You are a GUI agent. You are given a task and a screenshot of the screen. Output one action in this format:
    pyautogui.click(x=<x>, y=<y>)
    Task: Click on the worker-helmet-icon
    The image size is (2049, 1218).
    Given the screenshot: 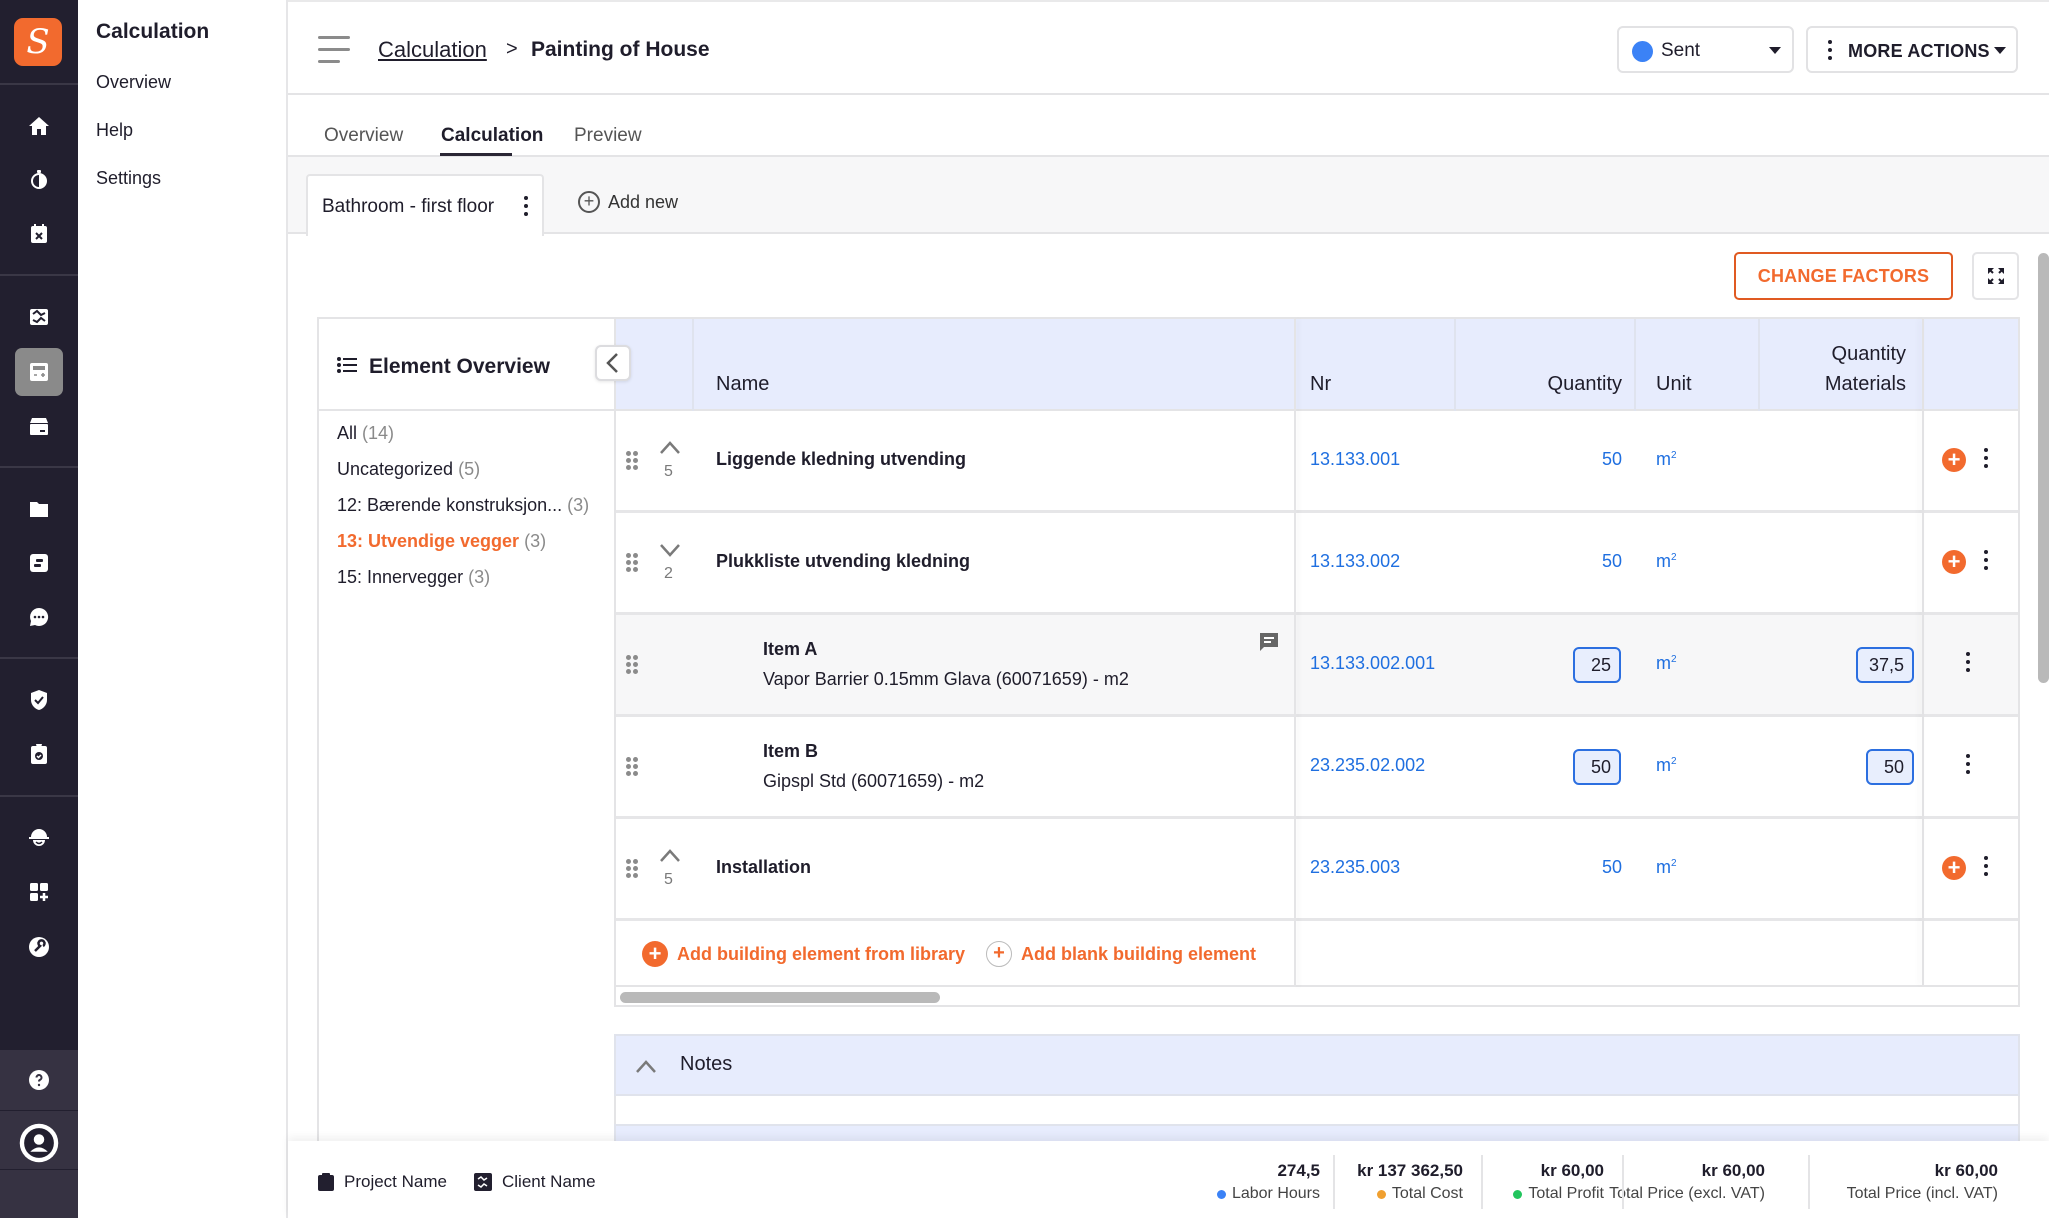 What is the action you would take?
    pyautogui.click(x=39, y=838)
    